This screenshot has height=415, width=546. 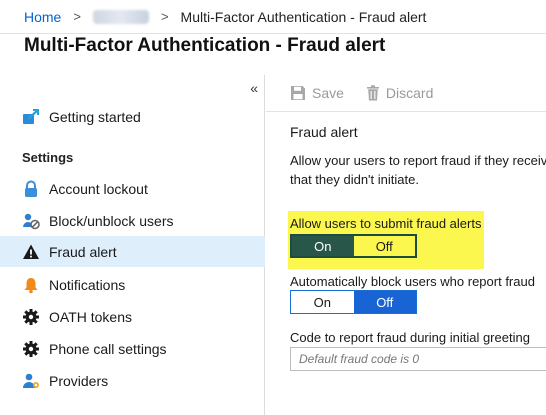 I want to click on sidebar-item-label: Providers, so click(x=79, y=380).